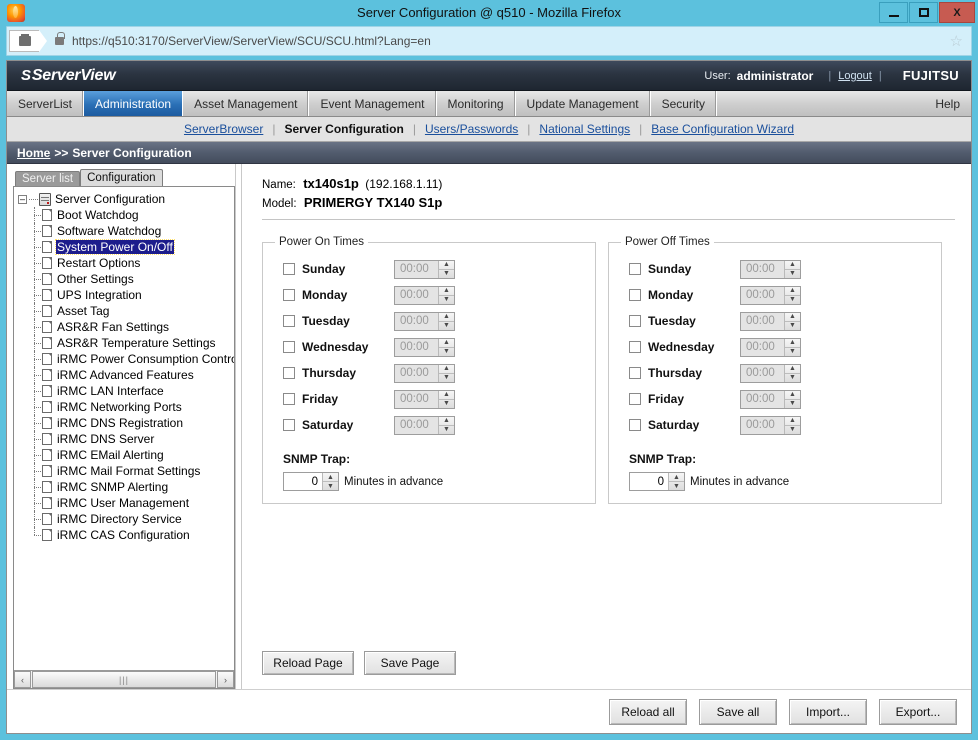 This screenshot has height=740, width=978. Describe the element at coordinates (471, 129) in the screenshot. I see `subnav-users-passwords: Users/Passwords` at that location.